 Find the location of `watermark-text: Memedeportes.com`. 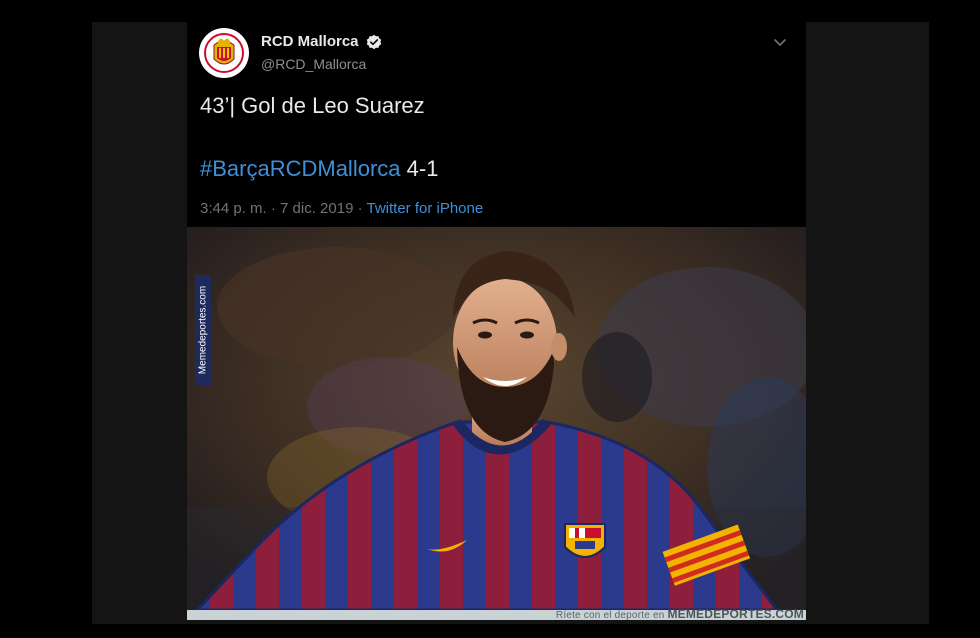

watermark-text: Memedeportes.com is located at coordinates (203, 330).